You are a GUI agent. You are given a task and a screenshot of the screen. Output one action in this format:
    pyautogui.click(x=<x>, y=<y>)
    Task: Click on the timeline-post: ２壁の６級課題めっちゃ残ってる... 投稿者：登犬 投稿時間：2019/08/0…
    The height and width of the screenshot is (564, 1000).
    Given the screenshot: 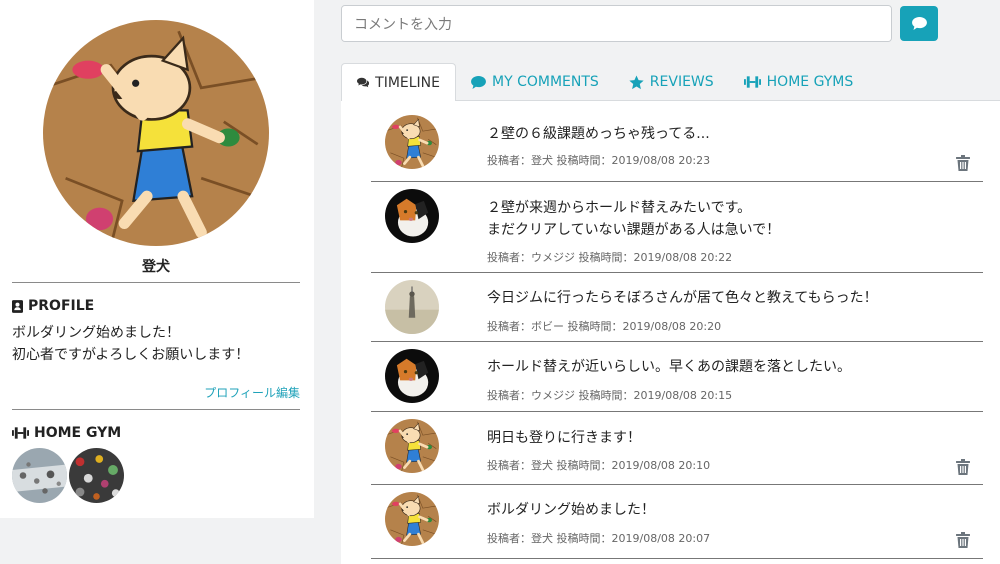 What is the action you would take?
    pyautogui.click(x=677, y=141)
    